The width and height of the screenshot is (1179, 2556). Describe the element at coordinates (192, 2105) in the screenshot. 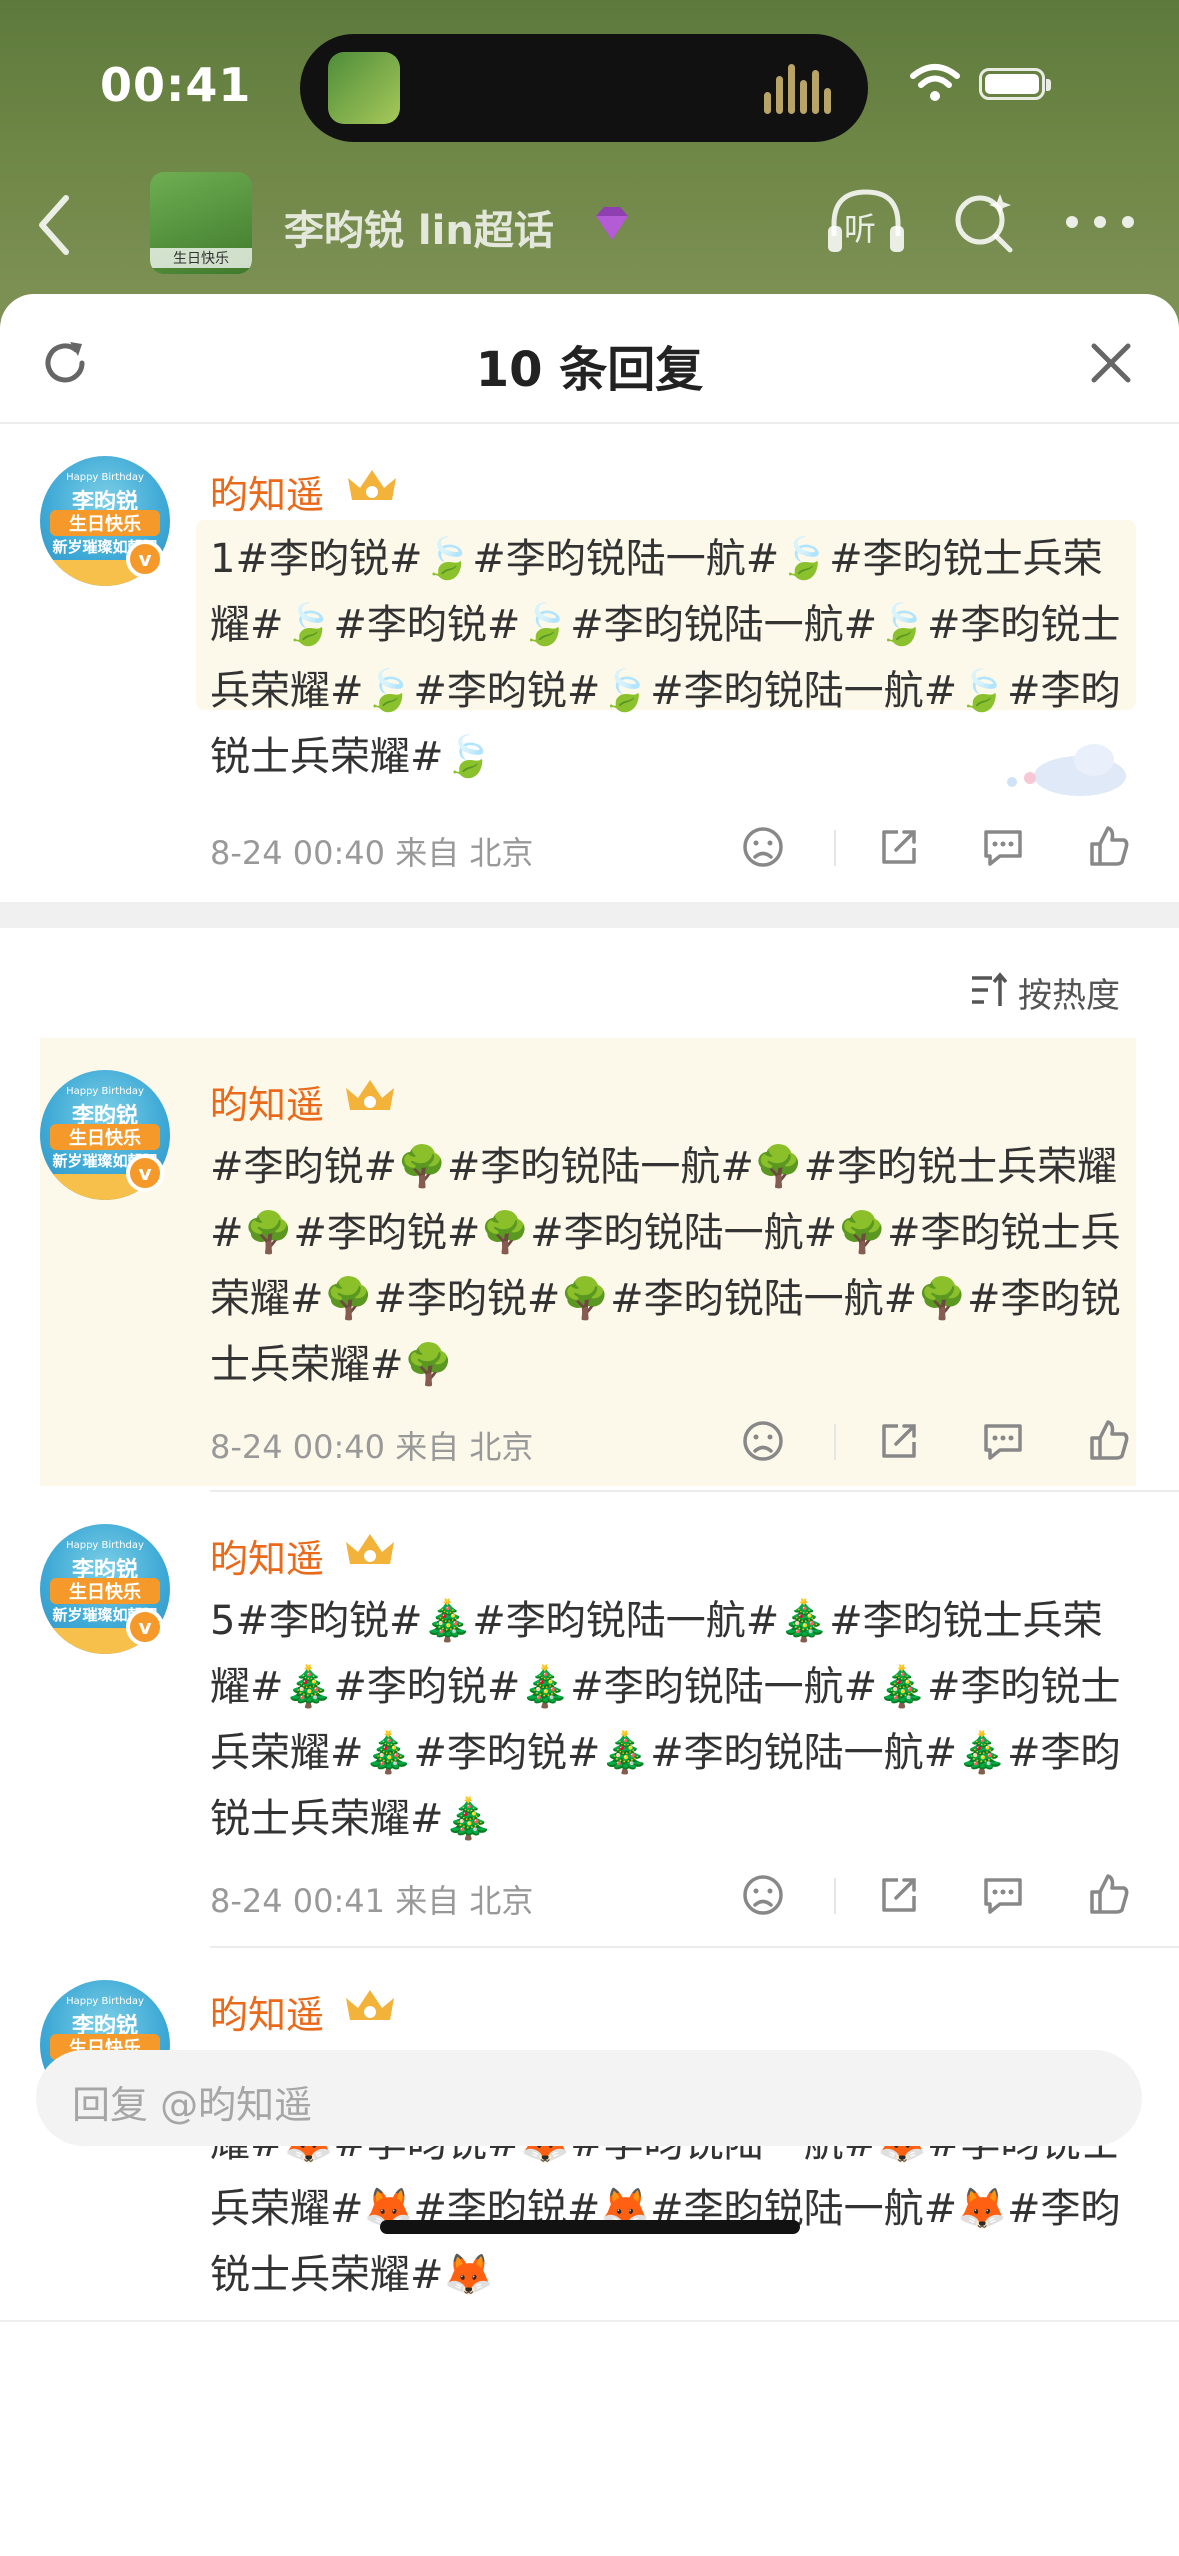

I see `reply-placeholder: 回复 @昀知遥` at that location.